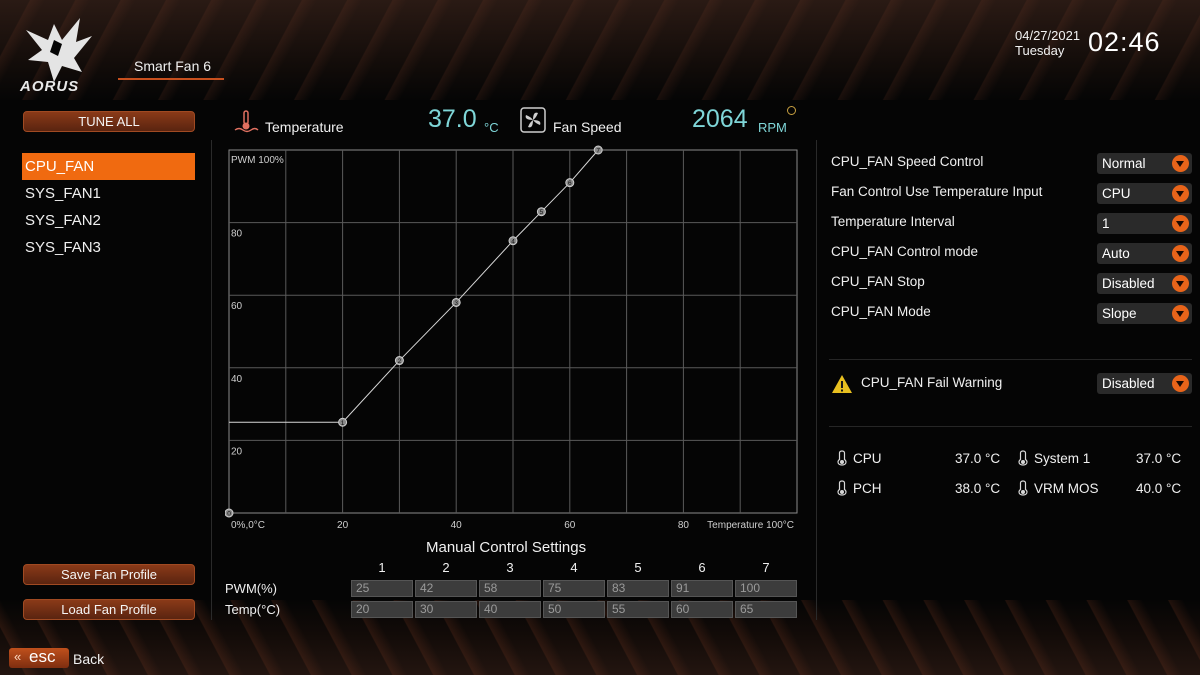  I want to click on temp-input: 60, so click(702, 609).